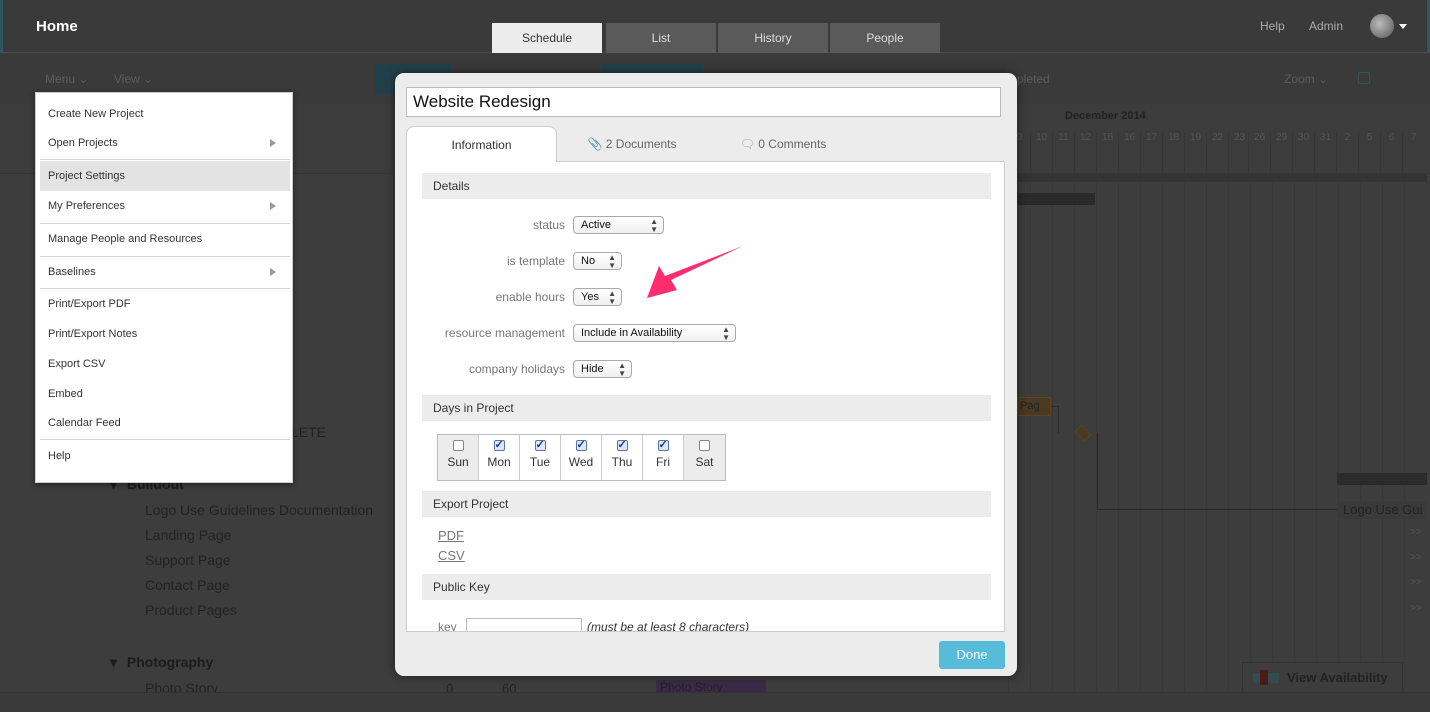 The height and width of the screenshot is (712, 1430). Describe the element at coordinates (706, 186) in the screenshot. I see `section-details: Details` at that location.